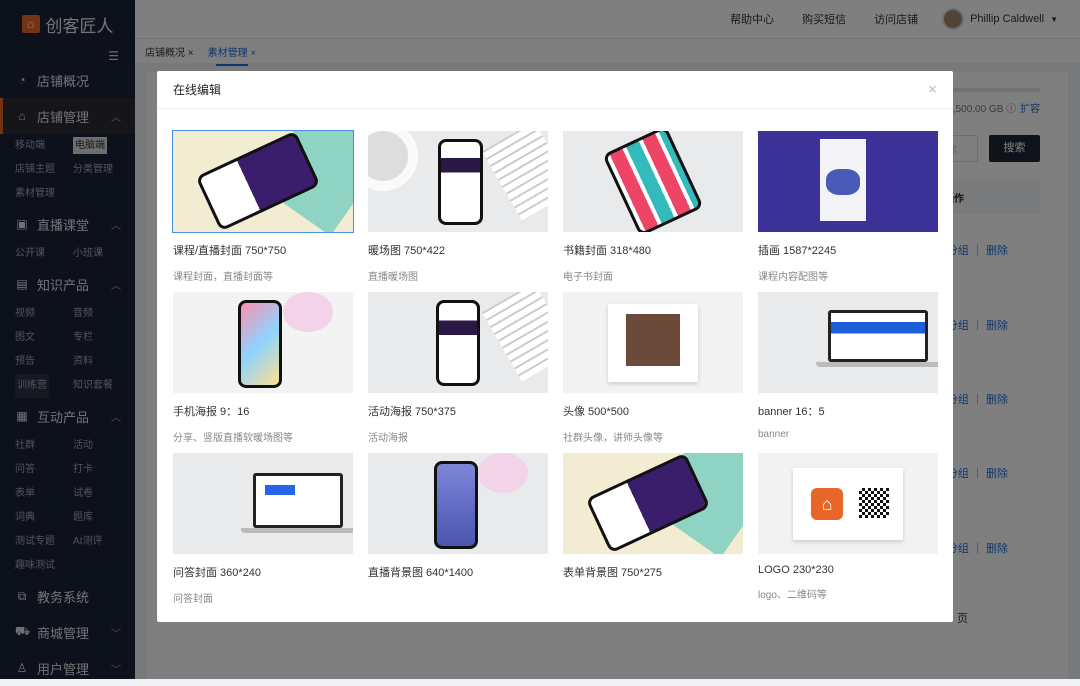 This screenshot has height=686, width=1080. I want to click on template-card: ⌂ LOGO 230*230 logo、二维码等, so click(848, 533).